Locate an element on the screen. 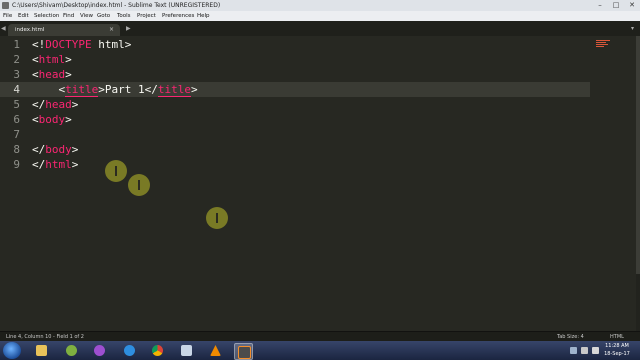  code-text: <!DOCTYPE html> is located at coordinates (81, 44).